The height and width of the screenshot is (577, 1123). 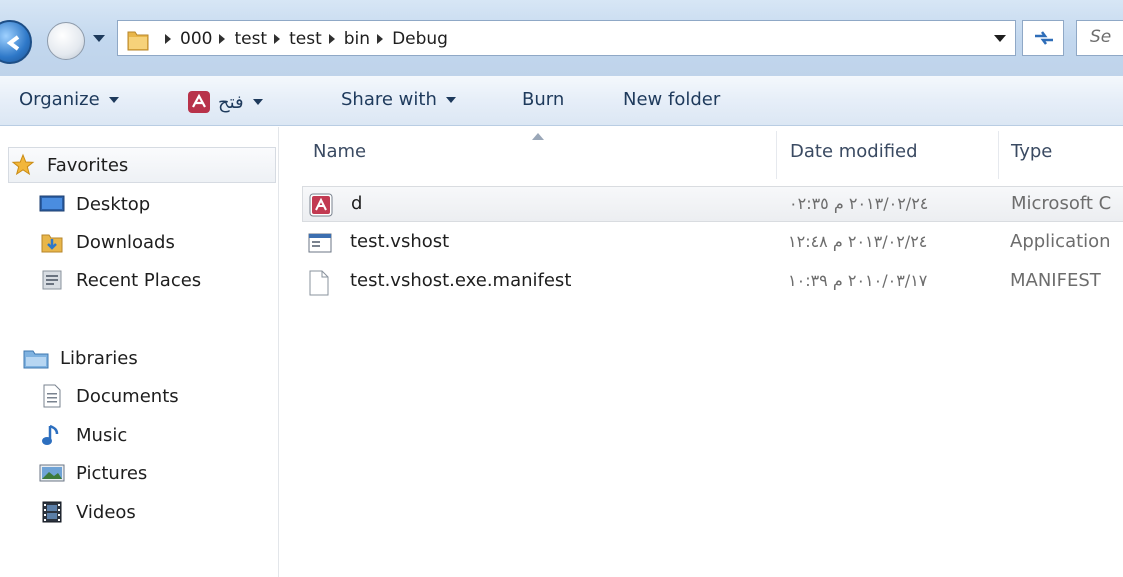 I want to click on new-folder-label: New folder, so click(x=672, y=99).